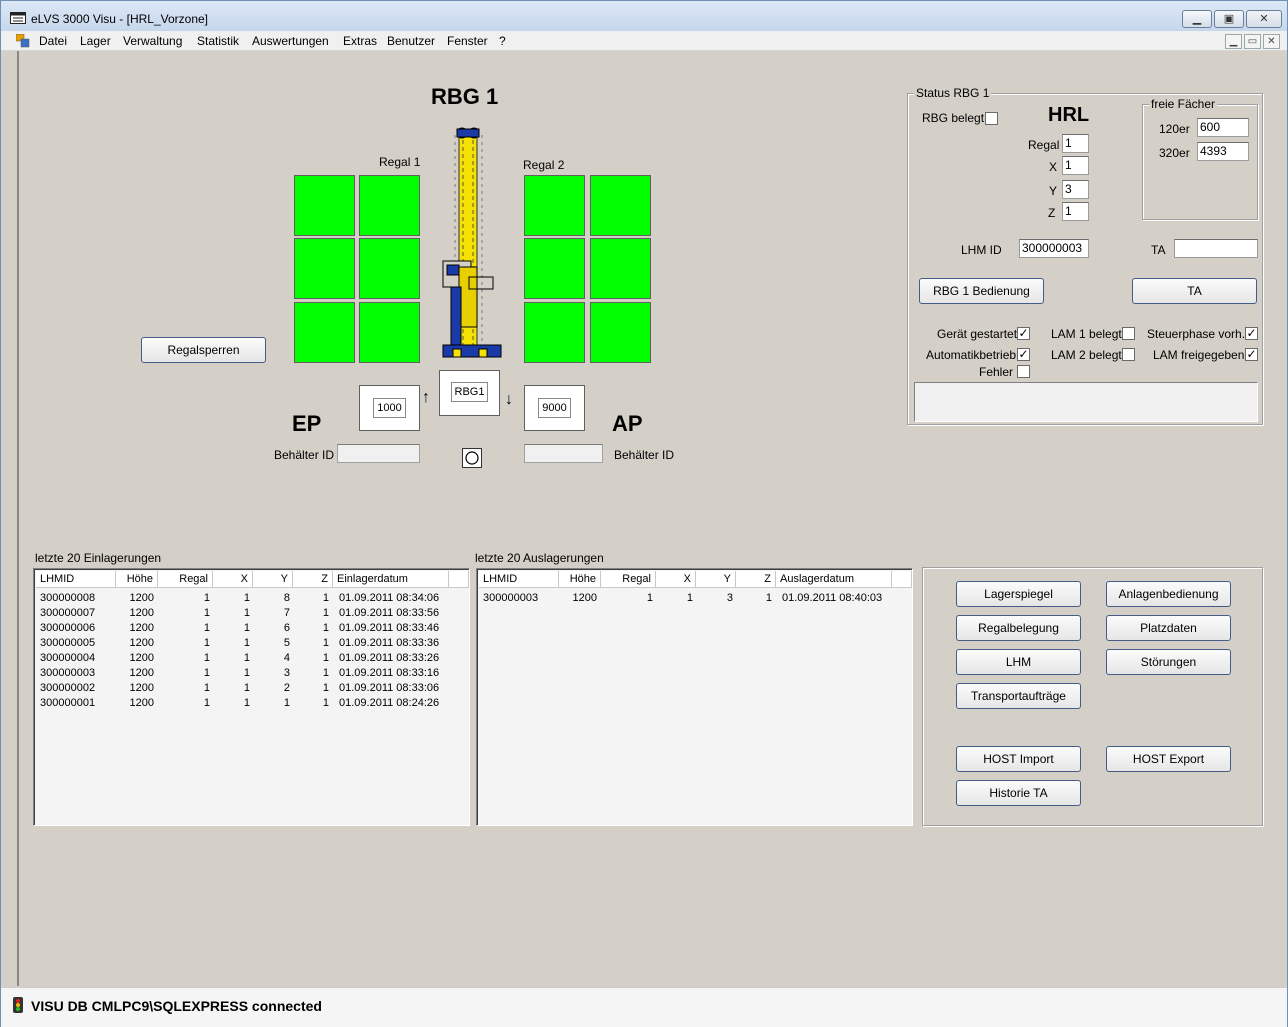 This screenshot has height=1027, width=1288. What do you see at coordinates (1075, 165) in the screenshot?
I see `x-field: 1` at bounding box center [1075, 165].